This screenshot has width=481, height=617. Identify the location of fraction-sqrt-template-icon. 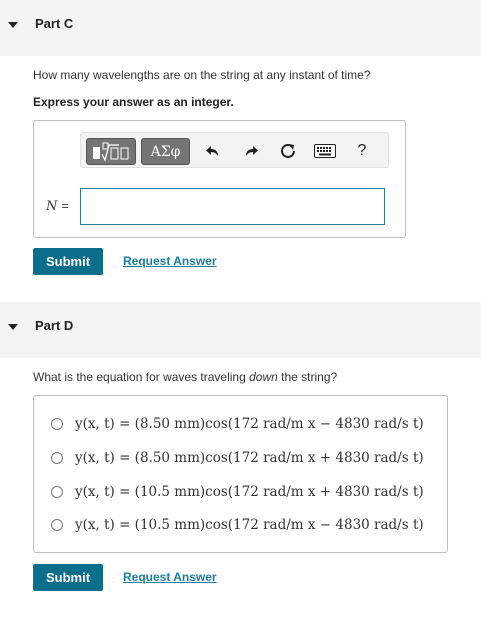
(111, 152).